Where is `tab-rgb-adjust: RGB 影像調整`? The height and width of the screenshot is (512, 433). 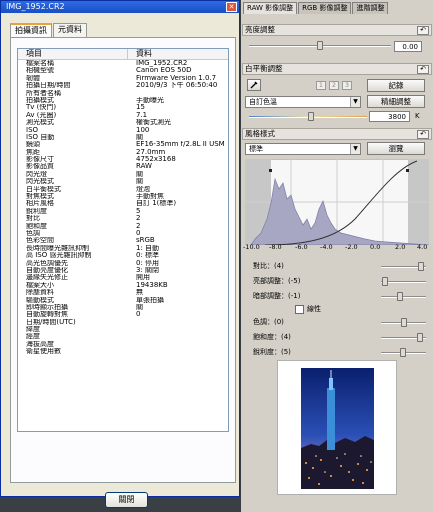 tab-rgb-adjust: RGB 影像調整 is located at coordinates (325, 8).